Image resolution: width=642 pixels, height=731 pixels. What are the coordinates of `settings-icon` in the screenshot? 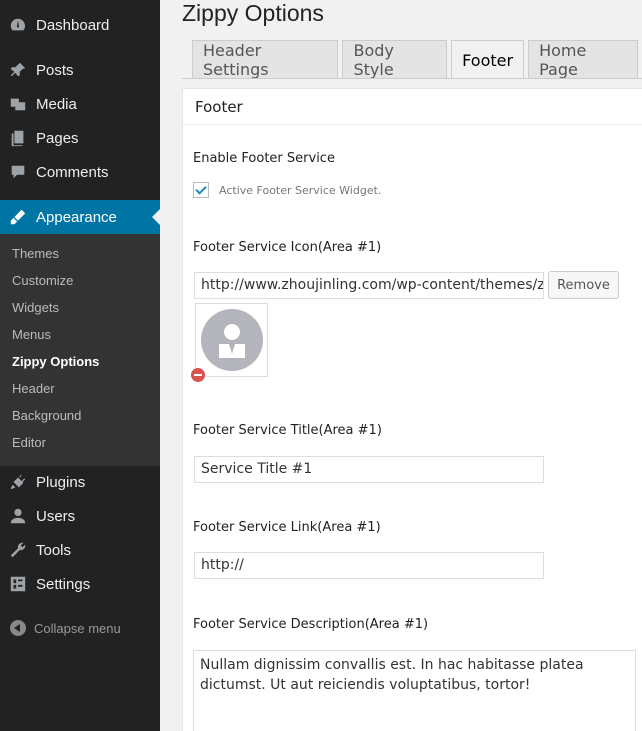 It's located at (18, 584).